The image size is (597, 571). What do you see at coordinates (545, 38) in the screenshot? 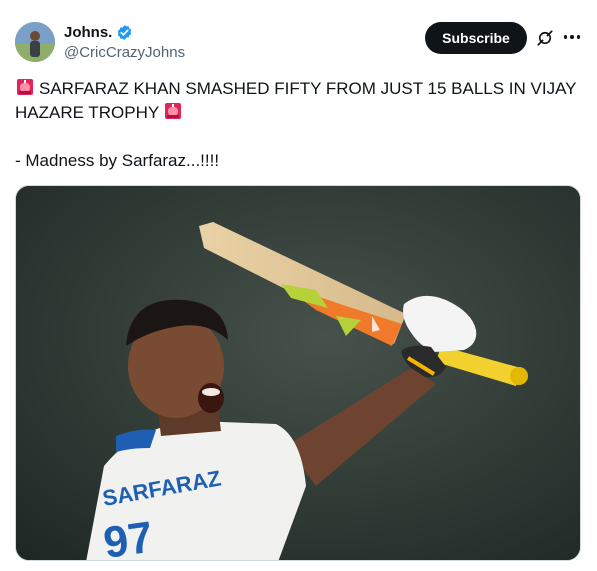
I see `grok-icon` at bounding box center [545, 38].